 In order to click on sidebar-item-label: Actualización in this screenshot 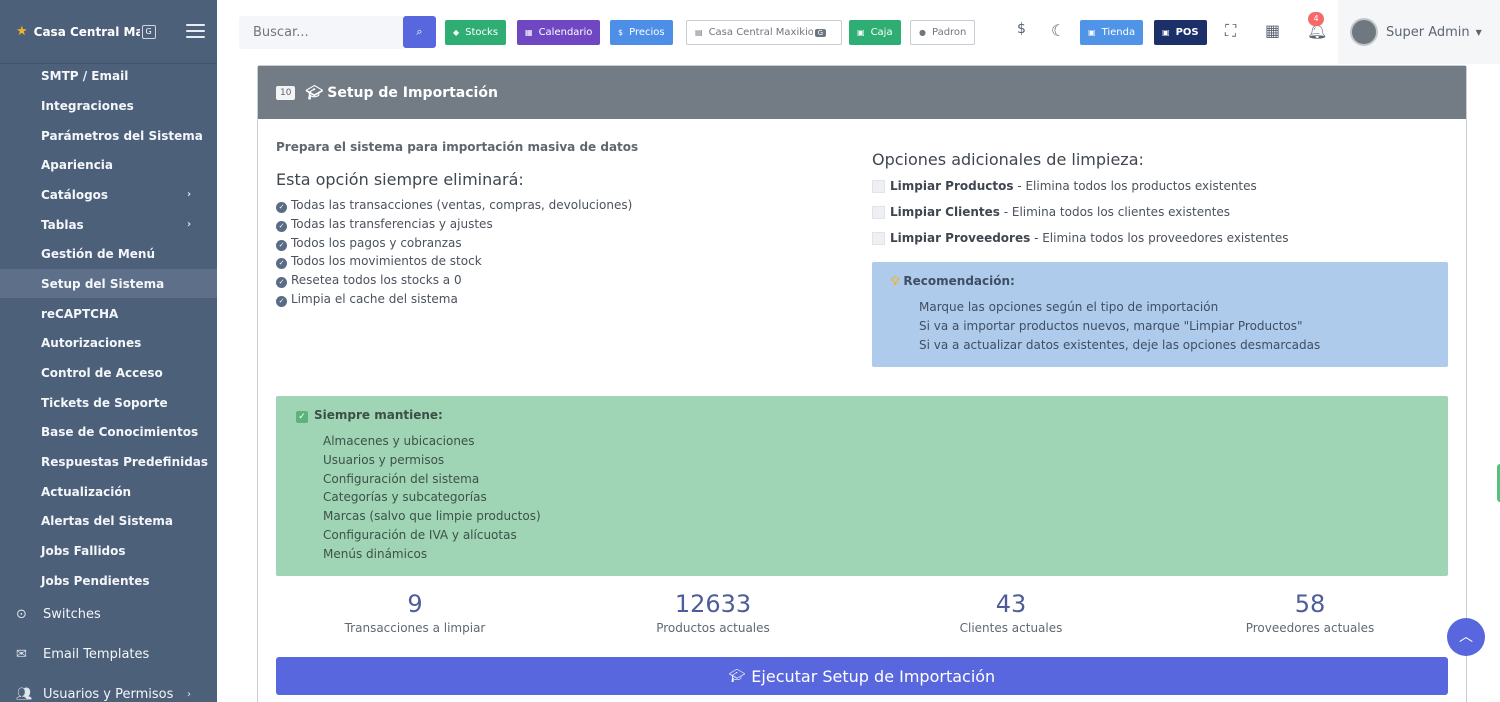, I will do `click(86, 491)`.